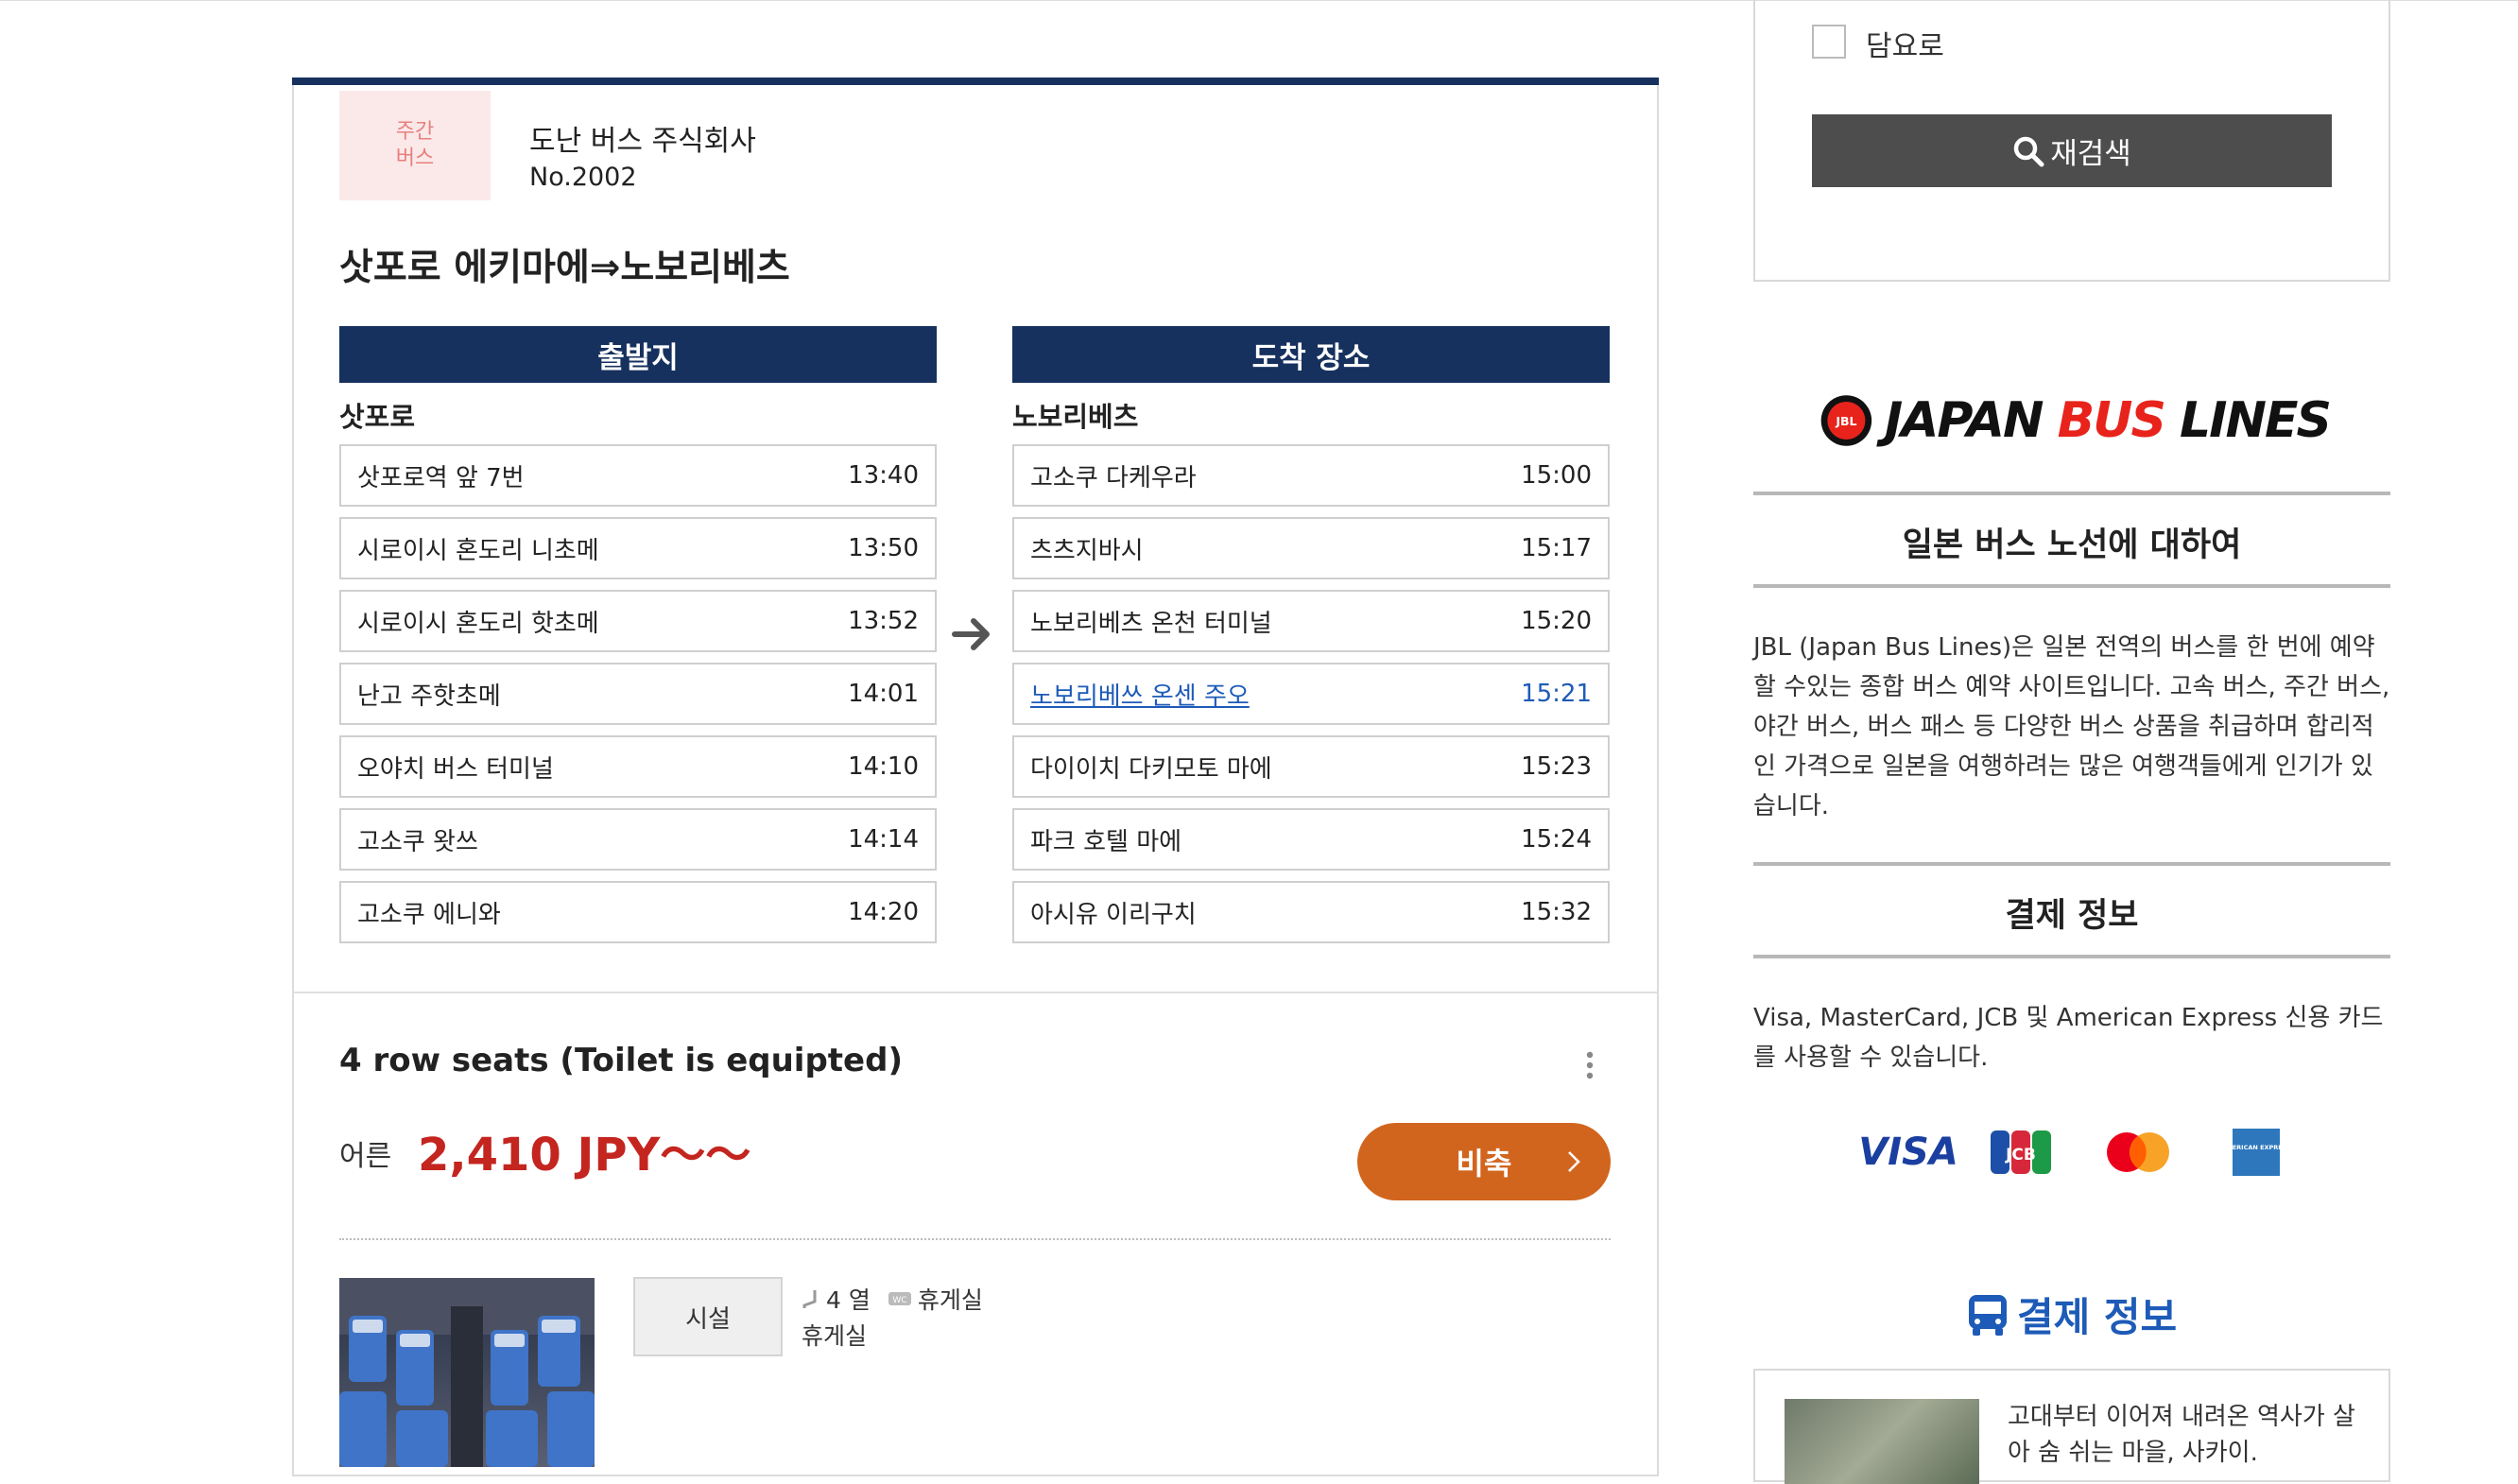 The image size is (2518, 1484). I want to click on arrival-city: 노보리베츠, so click(1075, 417).